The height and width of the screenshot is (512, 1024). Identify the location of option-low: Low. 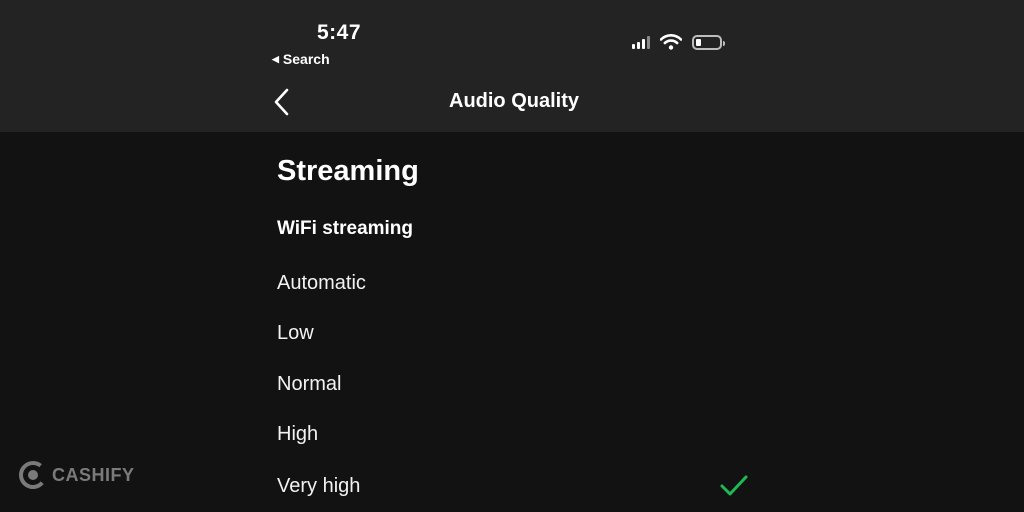
(517, 340).